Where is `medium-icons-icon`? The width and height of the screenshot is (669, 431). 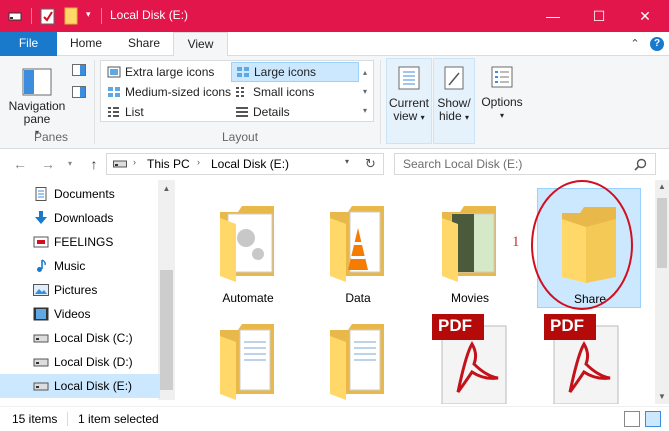 medium-icons-icon is located at coordinates (114, 92).